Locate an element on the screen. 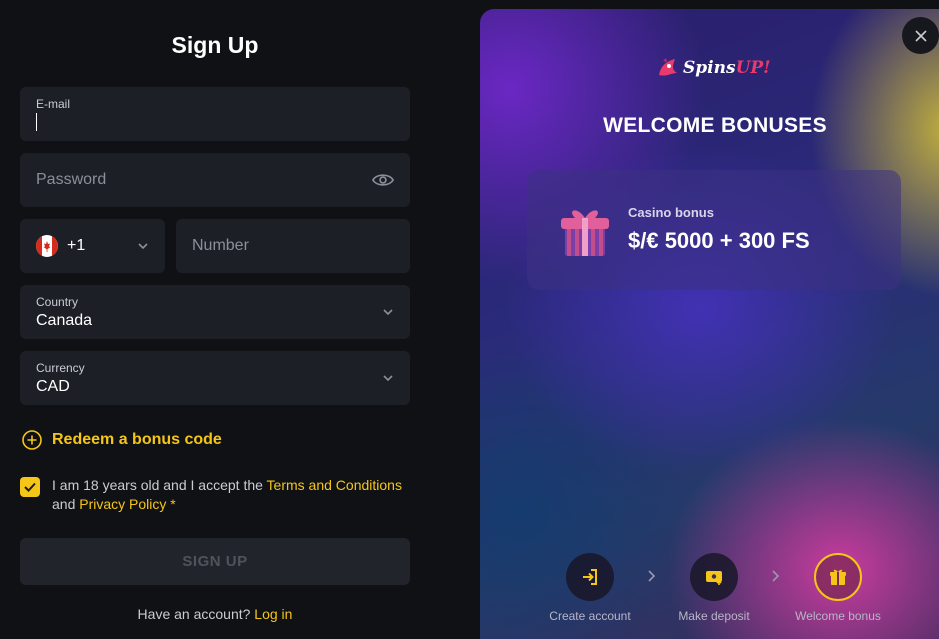 The height and width of the screenshot is (639, 939). casino-bonus-card: Casino bonus $/€ 5000 + 300 FS is located at coordinates (714, 230).